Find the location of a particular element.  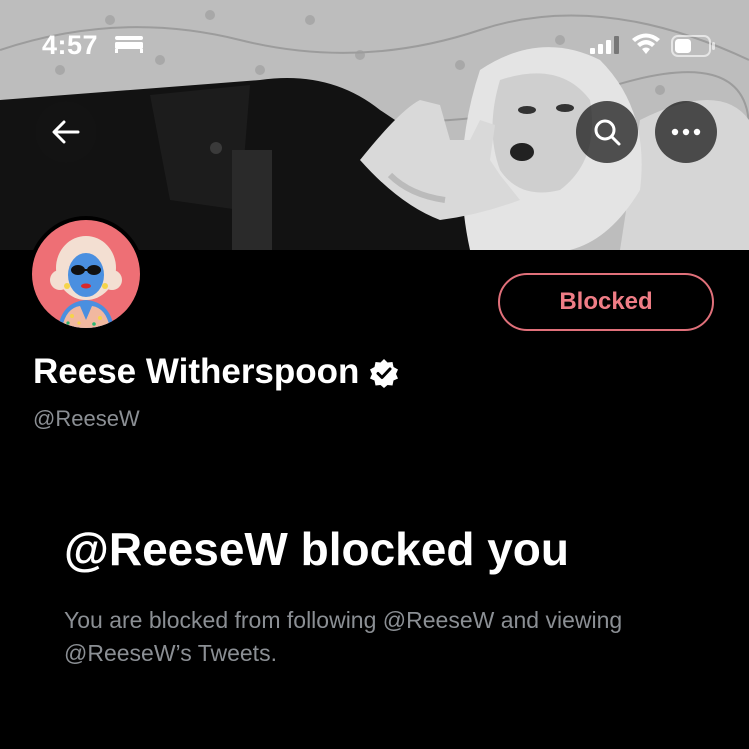

avatar is located at coordinates (86, 274).